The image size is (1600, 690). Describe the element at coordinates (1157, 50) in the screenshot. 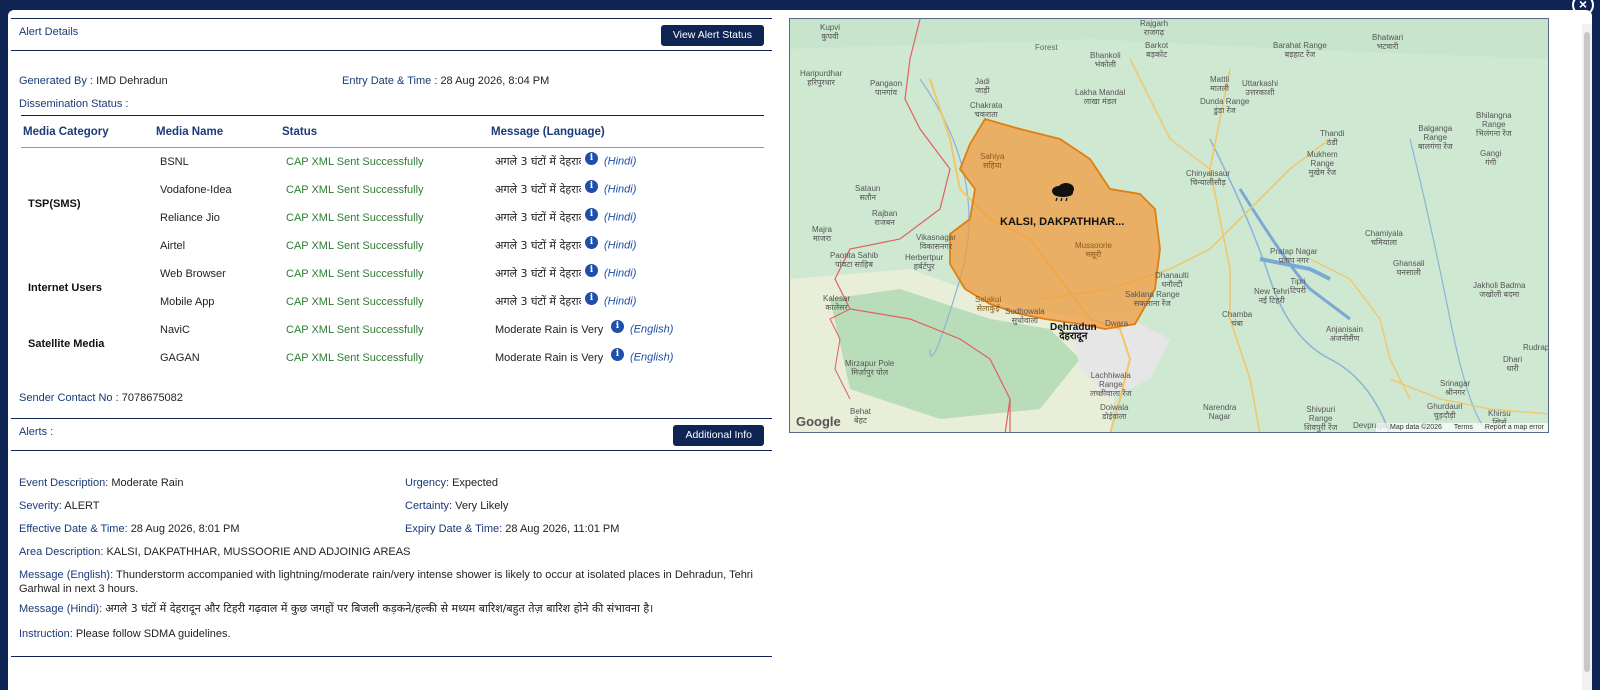

I see `map-label: Barkot बड़कोट` at that location.